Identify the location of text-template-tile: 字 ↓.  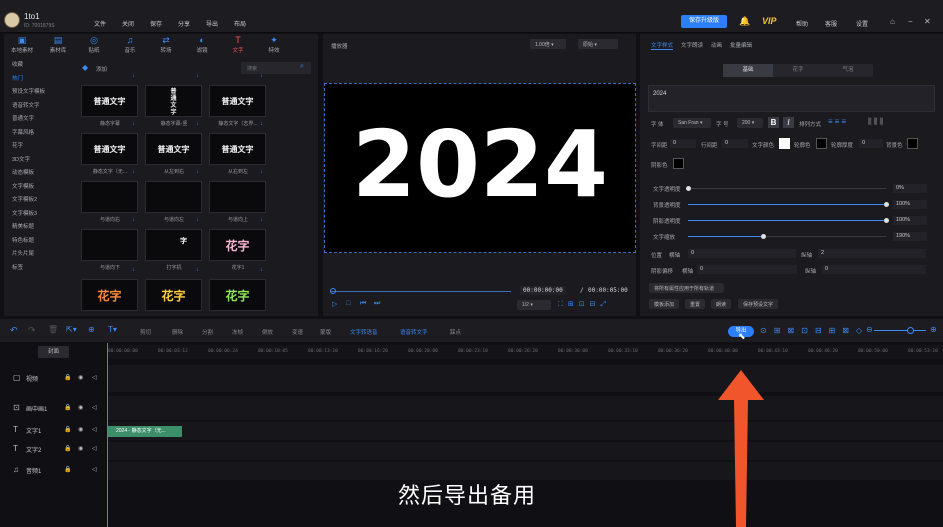
(173, 239).